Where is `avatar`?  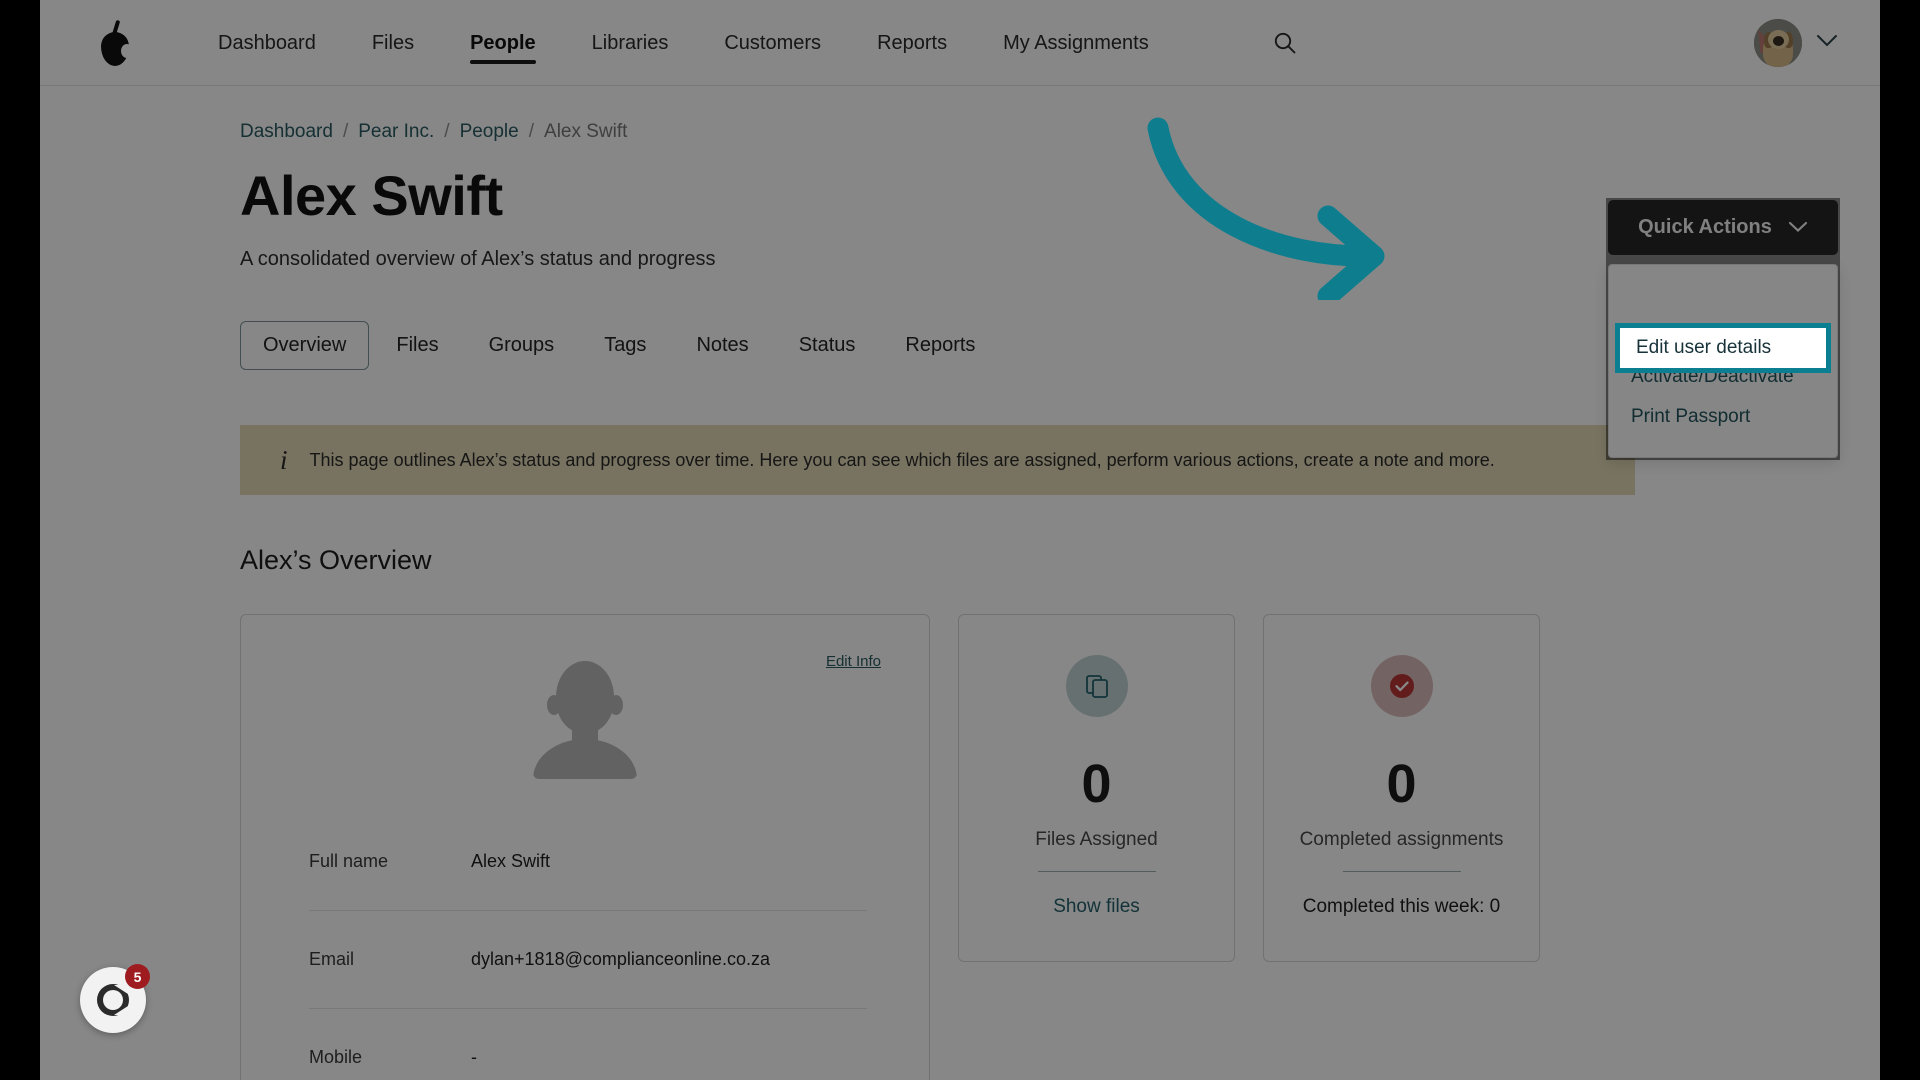 avatar is located at coordinates (1778, 42).